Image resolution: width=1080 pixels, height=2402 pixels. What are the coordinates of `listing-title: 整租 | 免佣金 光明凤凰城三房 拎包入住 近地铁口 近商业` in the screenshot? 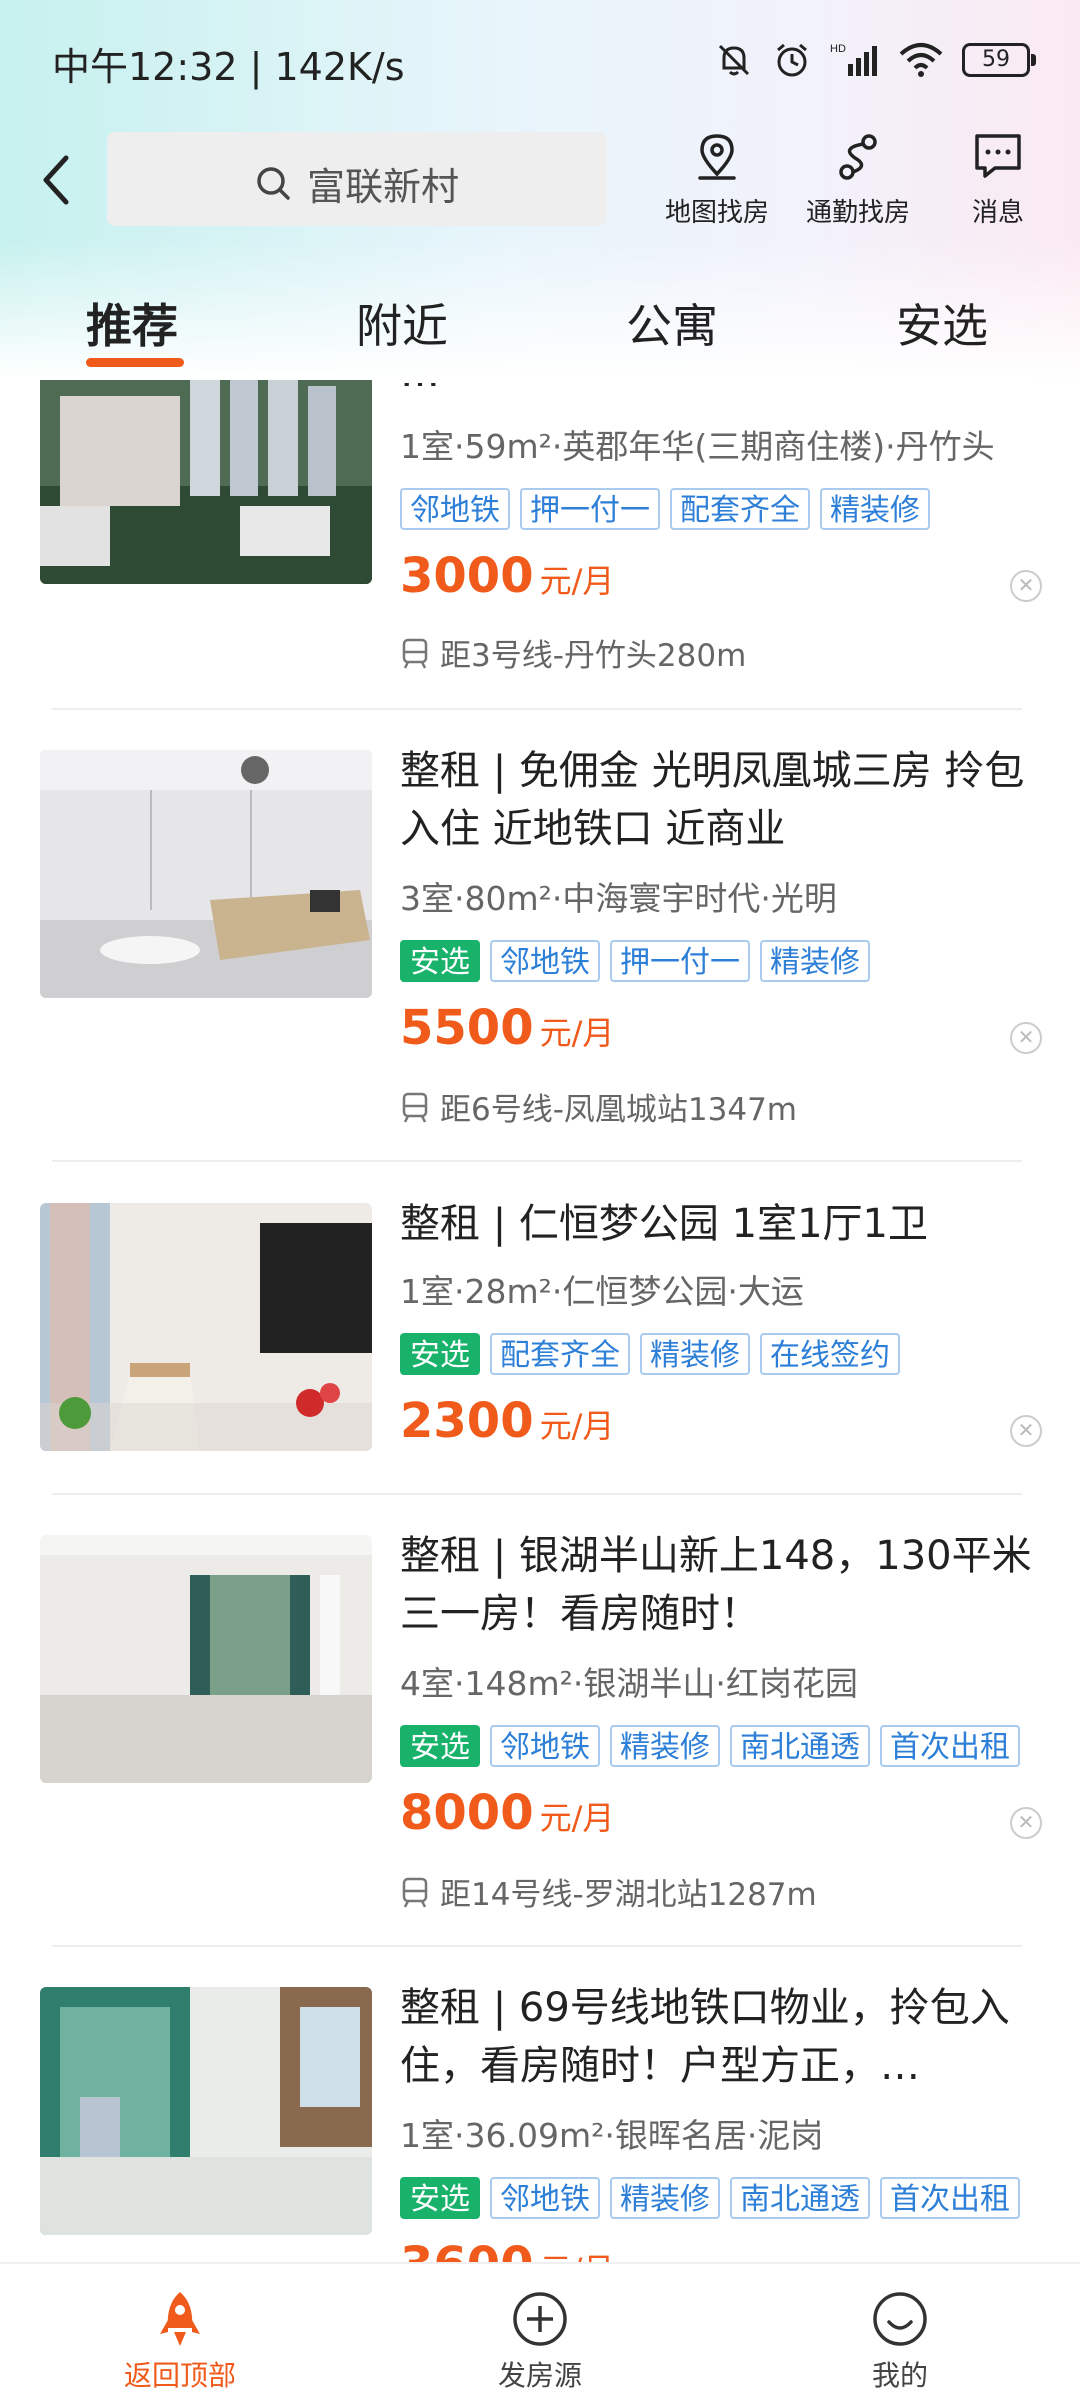 It's located at (720, 800).